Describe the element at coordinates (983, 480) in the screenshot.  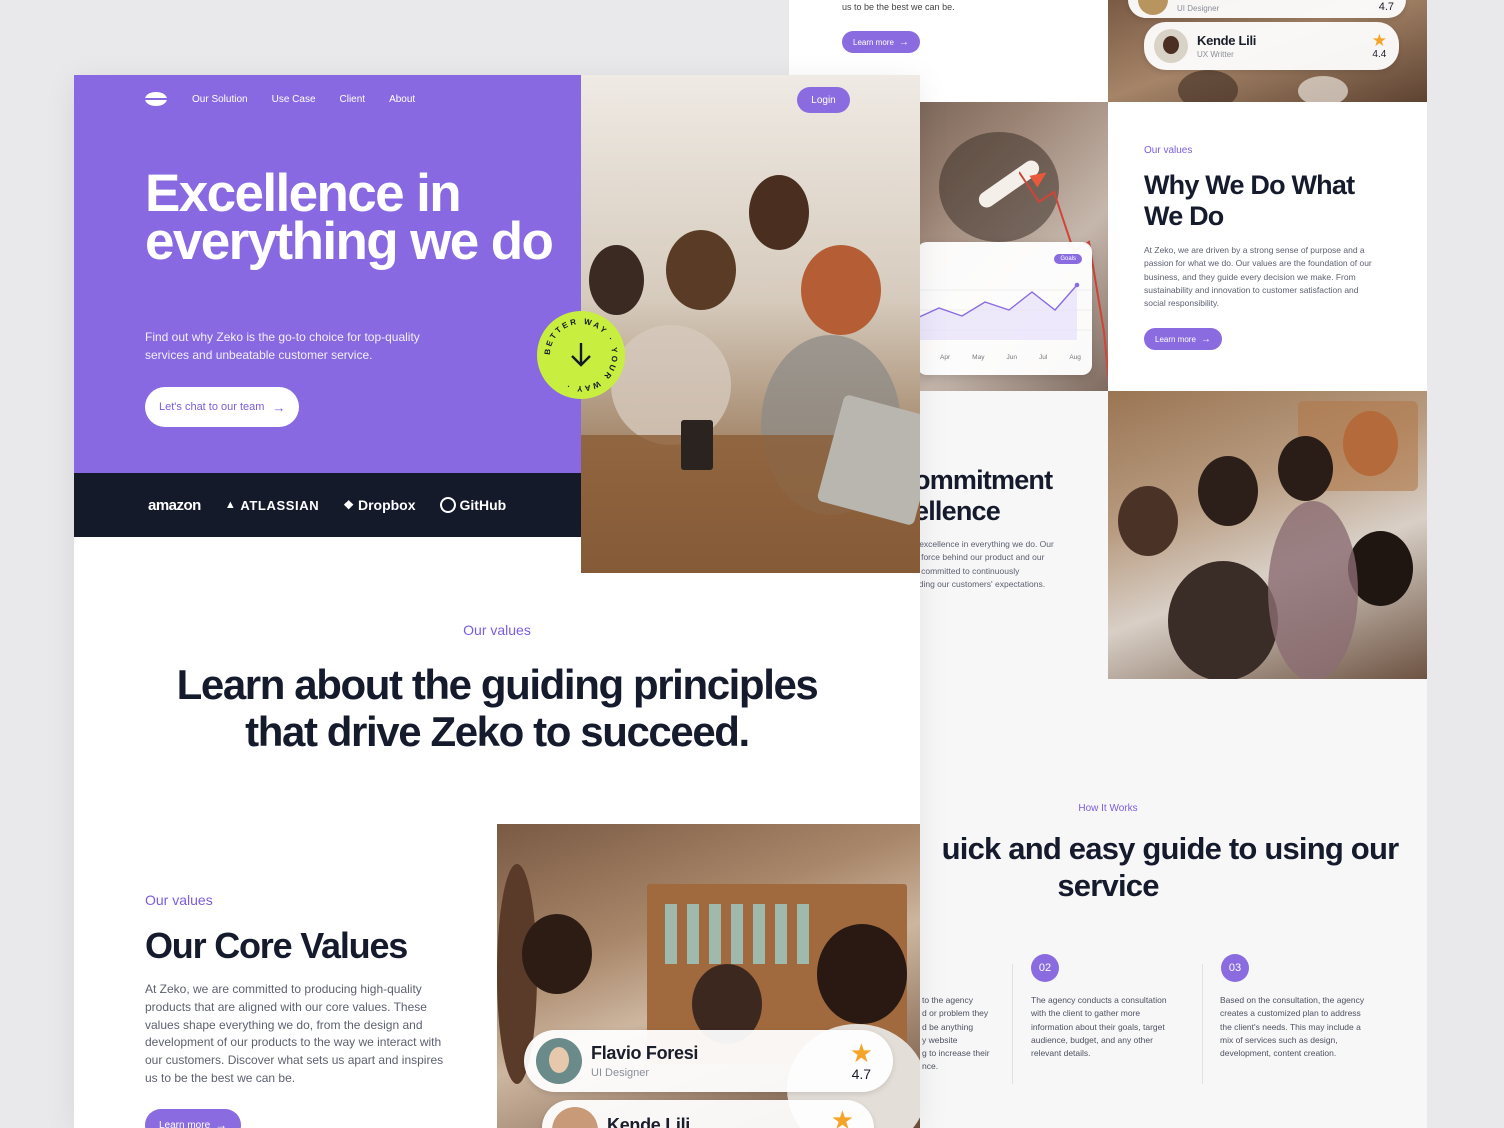
I see `commitment-title-line1: ommitment` at that location.